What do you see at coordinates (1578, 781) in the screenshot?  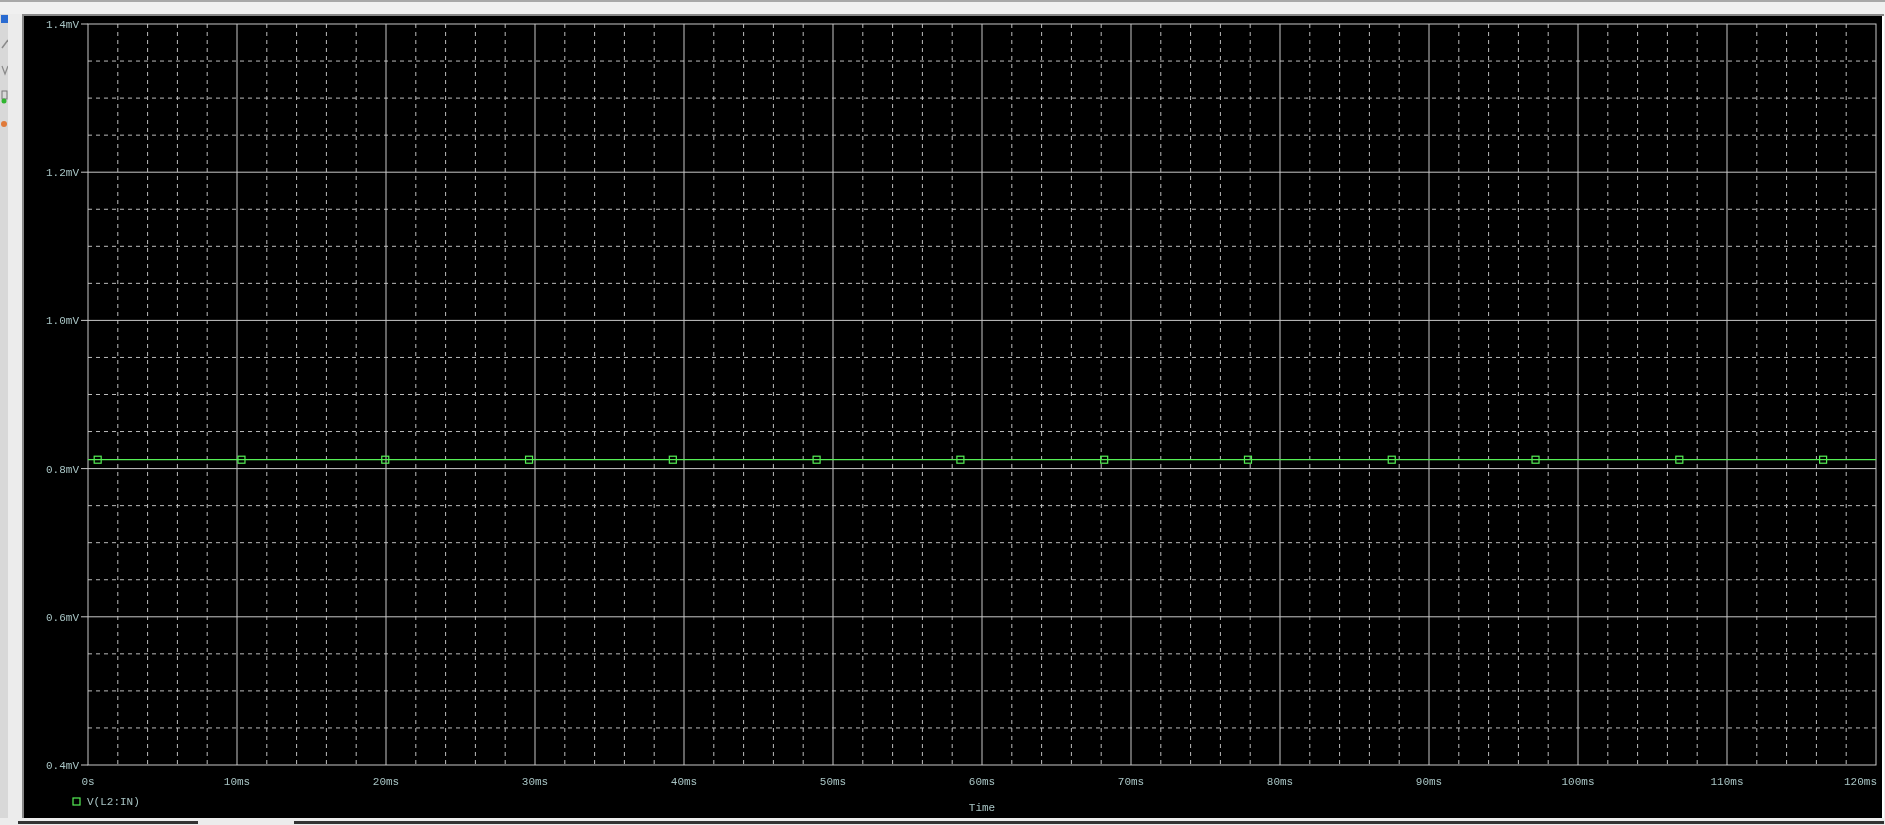 I see `x-tick-label: 100ms` at bounding box center [1578, 781].